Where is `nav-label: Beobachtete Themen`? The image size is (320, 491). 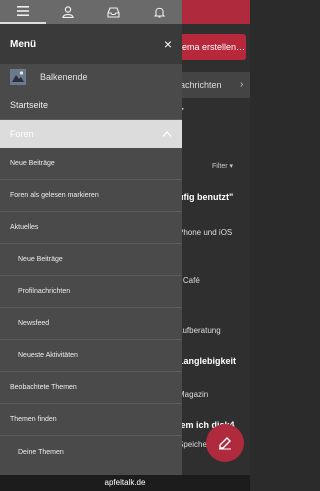
nav-label: Beobachtete Themen is located at coordinates (43, 387).